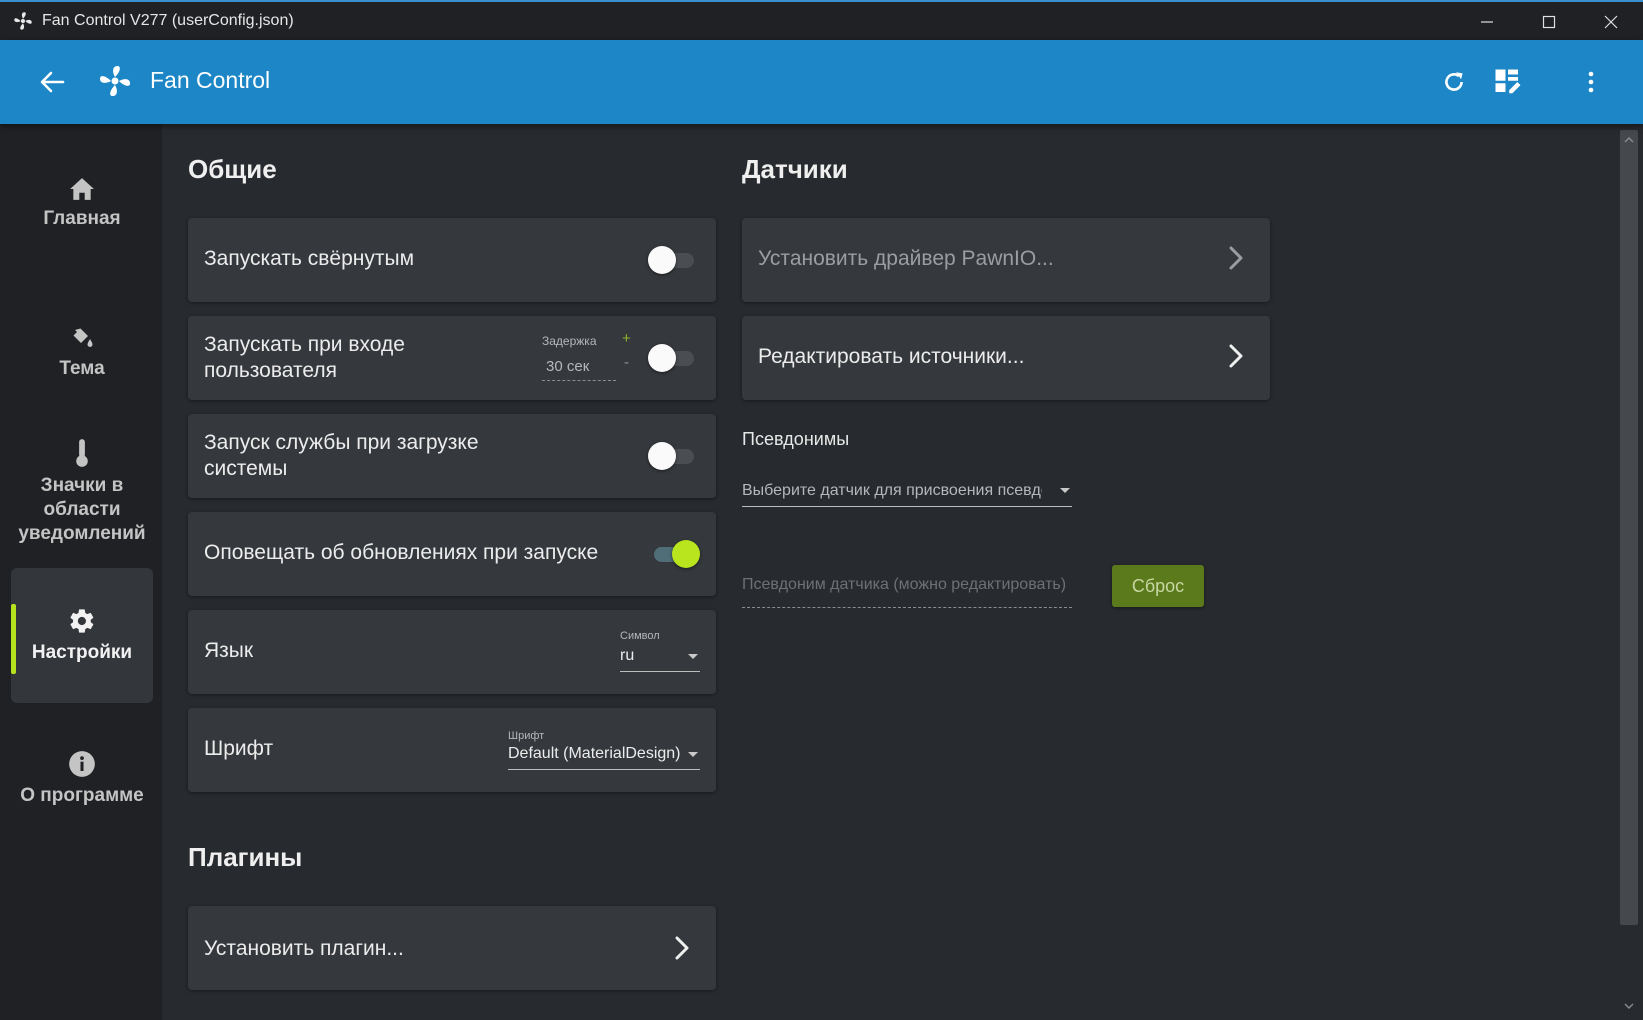 The image size is (1643, 1020). I want to click on notify-updates-label: Оповещать об обновлениях при запуске, so click(401, 552).